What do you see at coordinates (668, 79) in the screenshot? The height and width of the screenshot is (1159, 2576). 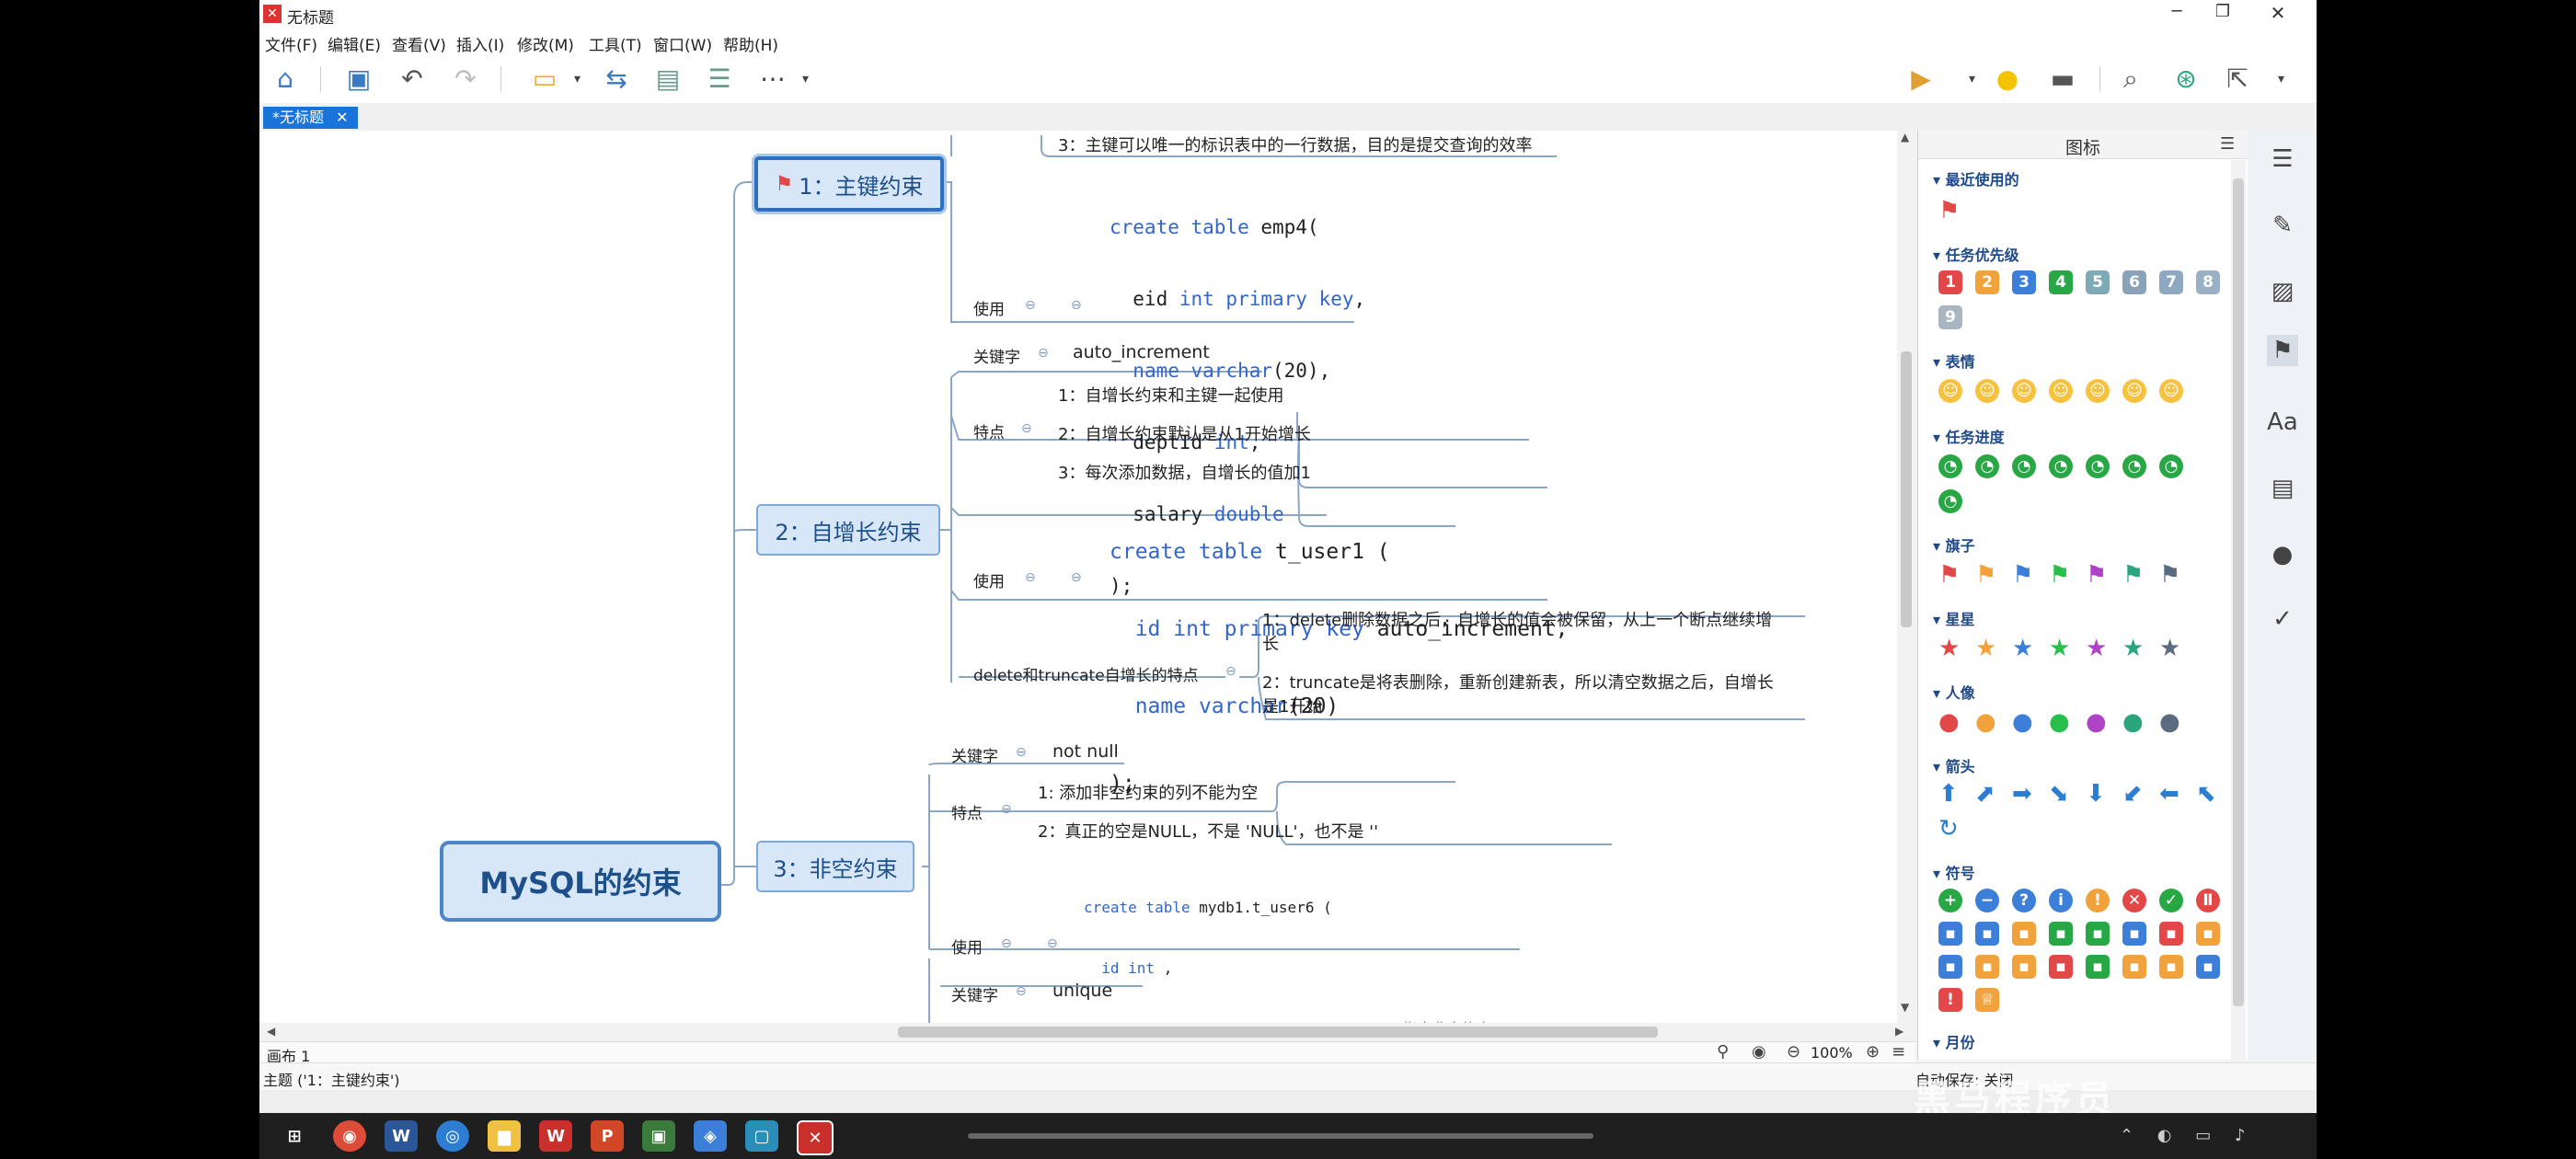 I see `boundary-icon: ▤` at bounding box center [668, 79].